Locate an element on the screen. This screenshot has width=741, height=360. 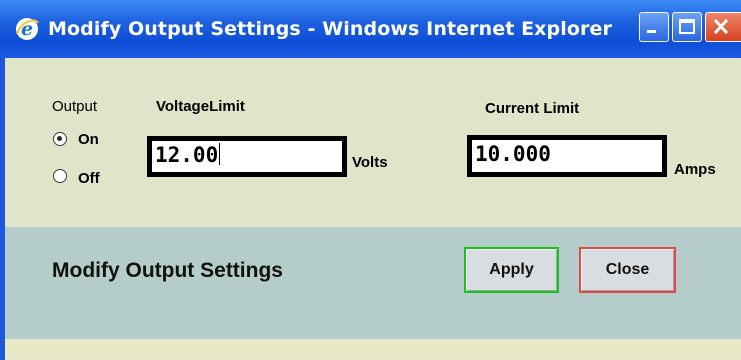
minimize-button is located at coordinates (654, 27).